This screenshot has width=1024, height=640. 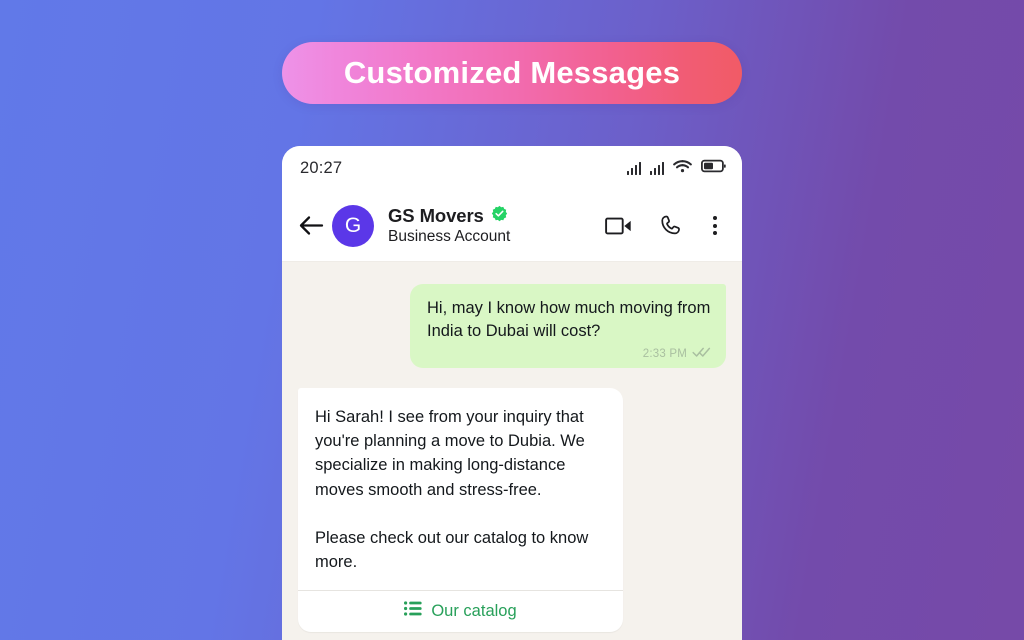 I want to click on wifi-icon, so click(x=682, y=168).